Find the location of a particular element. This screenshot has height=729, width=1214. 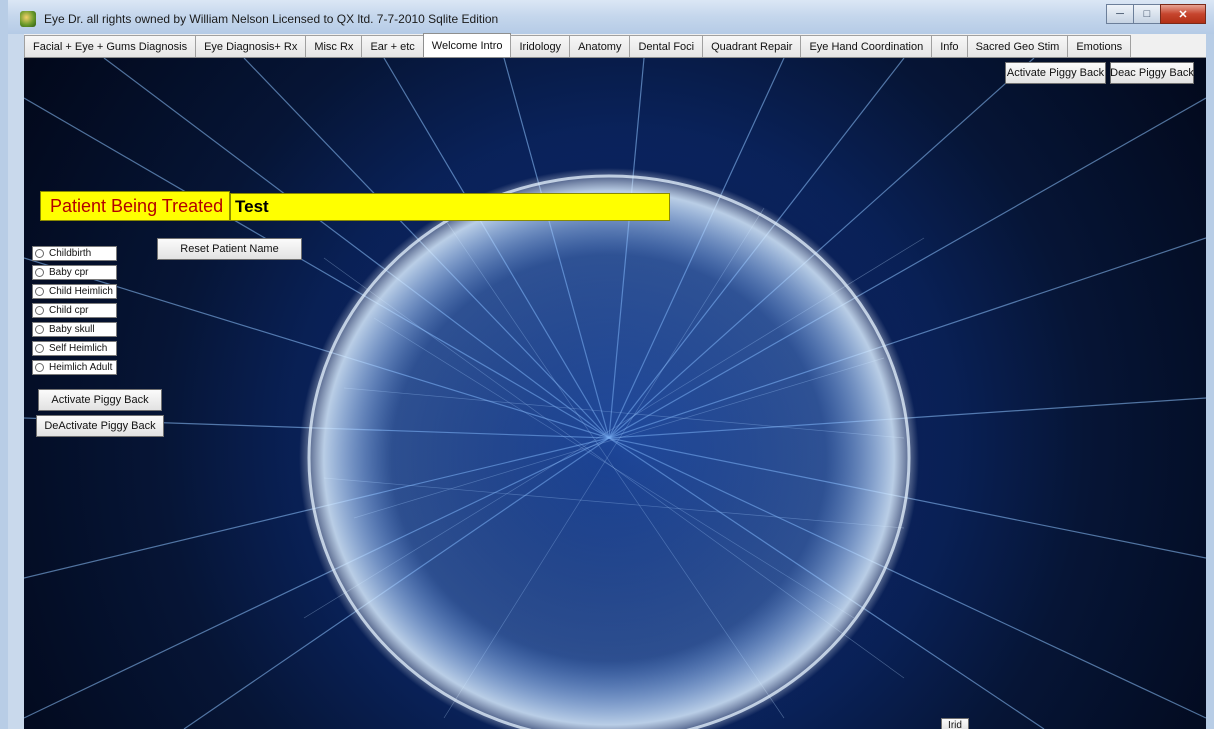

radio-child-heimlich: Child Heimlich is located at coordinates (74, 291).